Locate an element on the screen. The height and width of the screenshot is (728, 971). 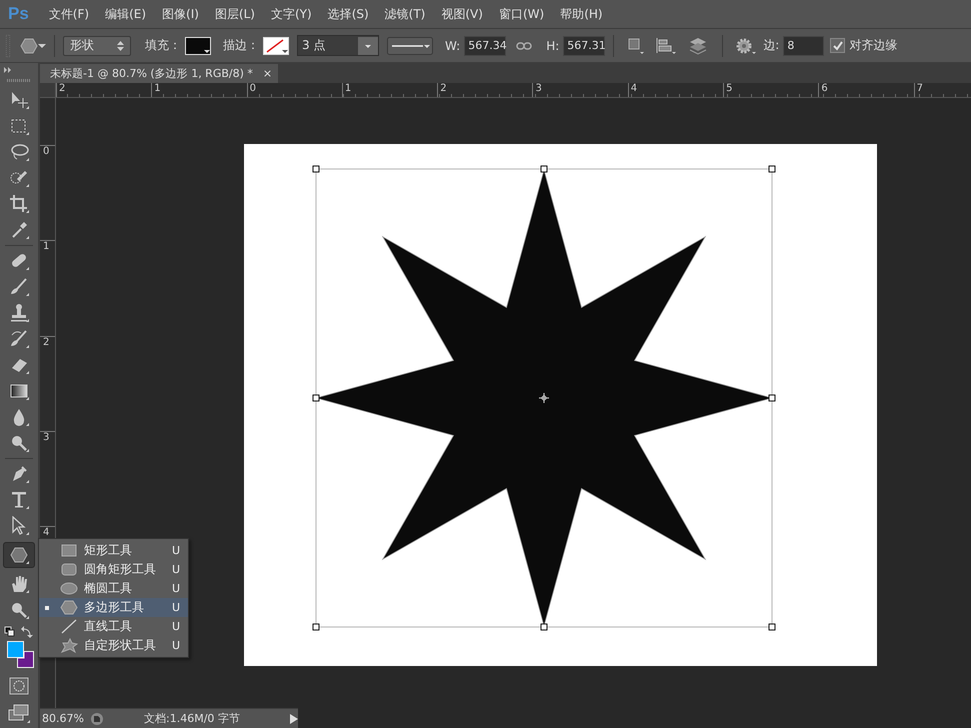
stamp-icon is located at coordinates (19, 313).